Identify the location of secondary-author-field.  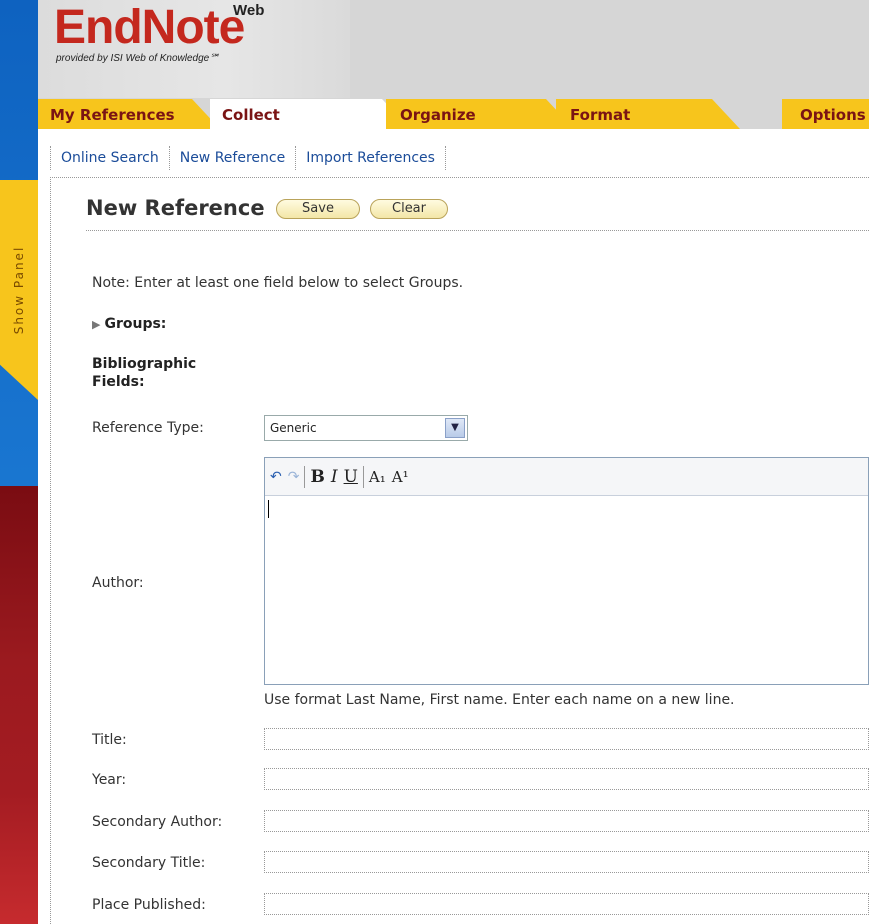
(566, 821).